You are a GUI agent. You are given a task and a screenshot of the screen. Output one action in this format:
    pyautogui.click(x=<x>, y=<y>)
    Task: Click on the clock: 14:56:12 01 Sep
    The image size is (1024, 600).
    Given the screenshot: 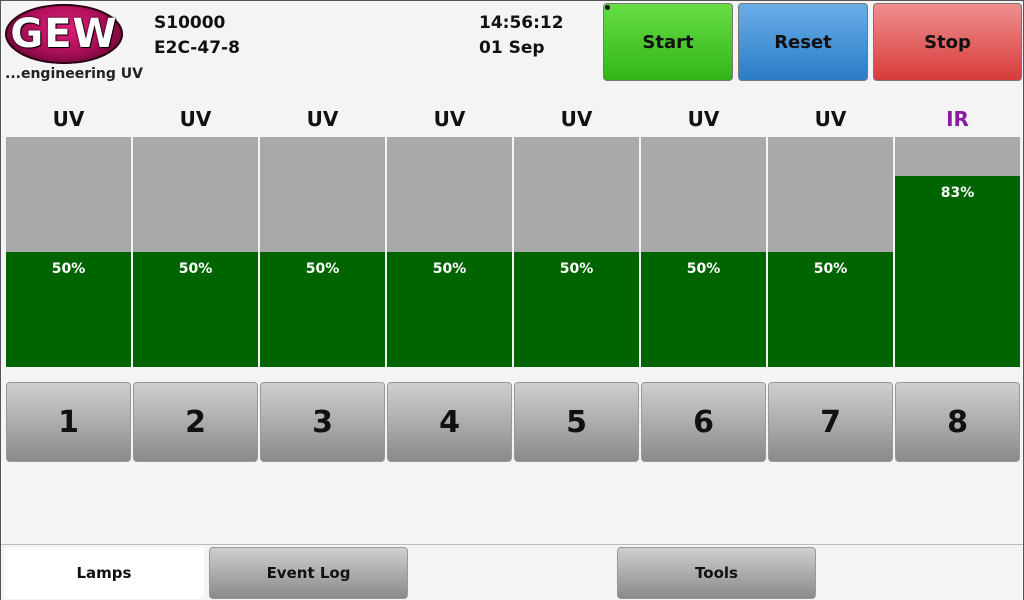 What is the action you would take?
    pyautogui.click(x=521, y=36)
    